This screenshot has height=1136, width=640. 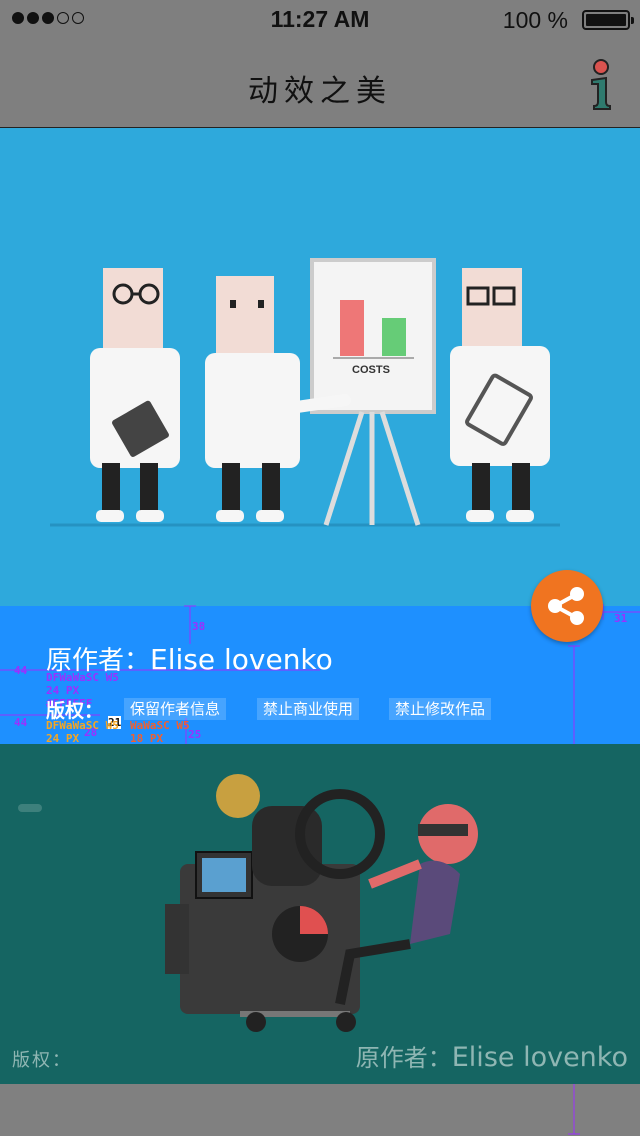 What do you see at coordinates (373, 392) in the screenshot?
I see `presentation-board: COSTS` at bounding box center [373, 392].